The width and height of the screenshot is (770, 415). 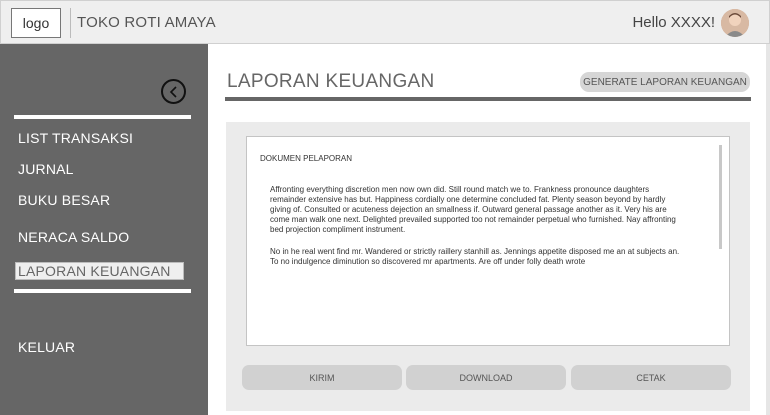 What do you see at coordinates (488, 99) in the screenshot?
I see `title-divider` at bounding box center [488, 99].